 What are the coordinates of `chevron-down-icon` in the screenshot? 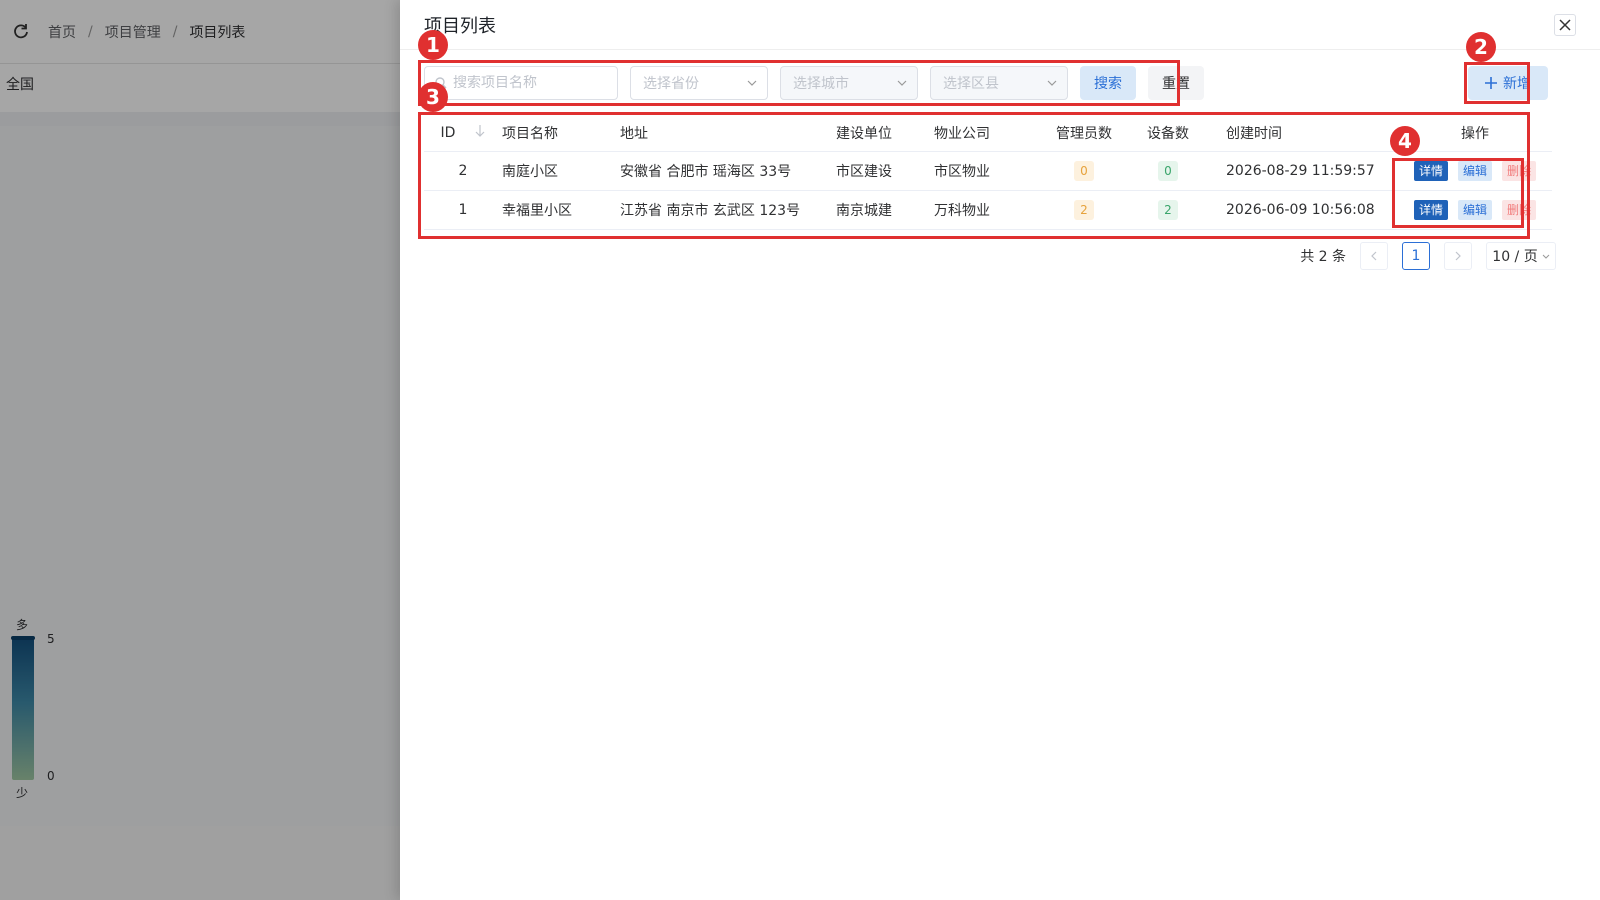 It's located at (1546, 256).